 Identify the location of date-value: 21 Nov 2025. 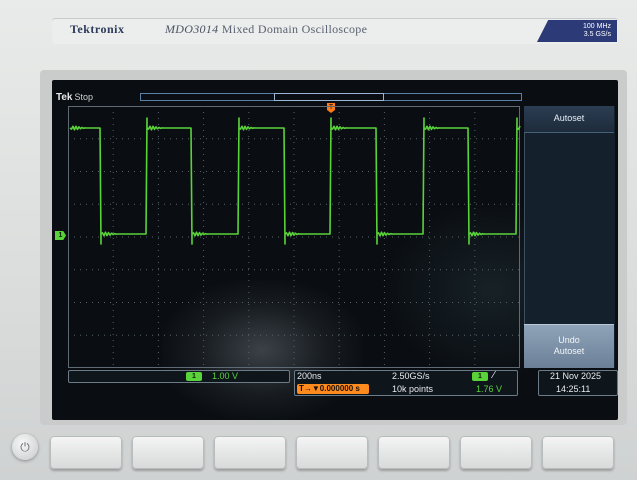
(576, 376).